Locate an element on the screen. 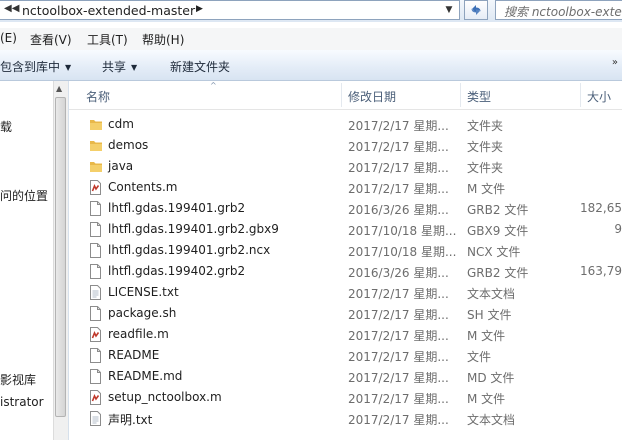  file-type: GBX9 文件 is located at coordinates (498, 231).